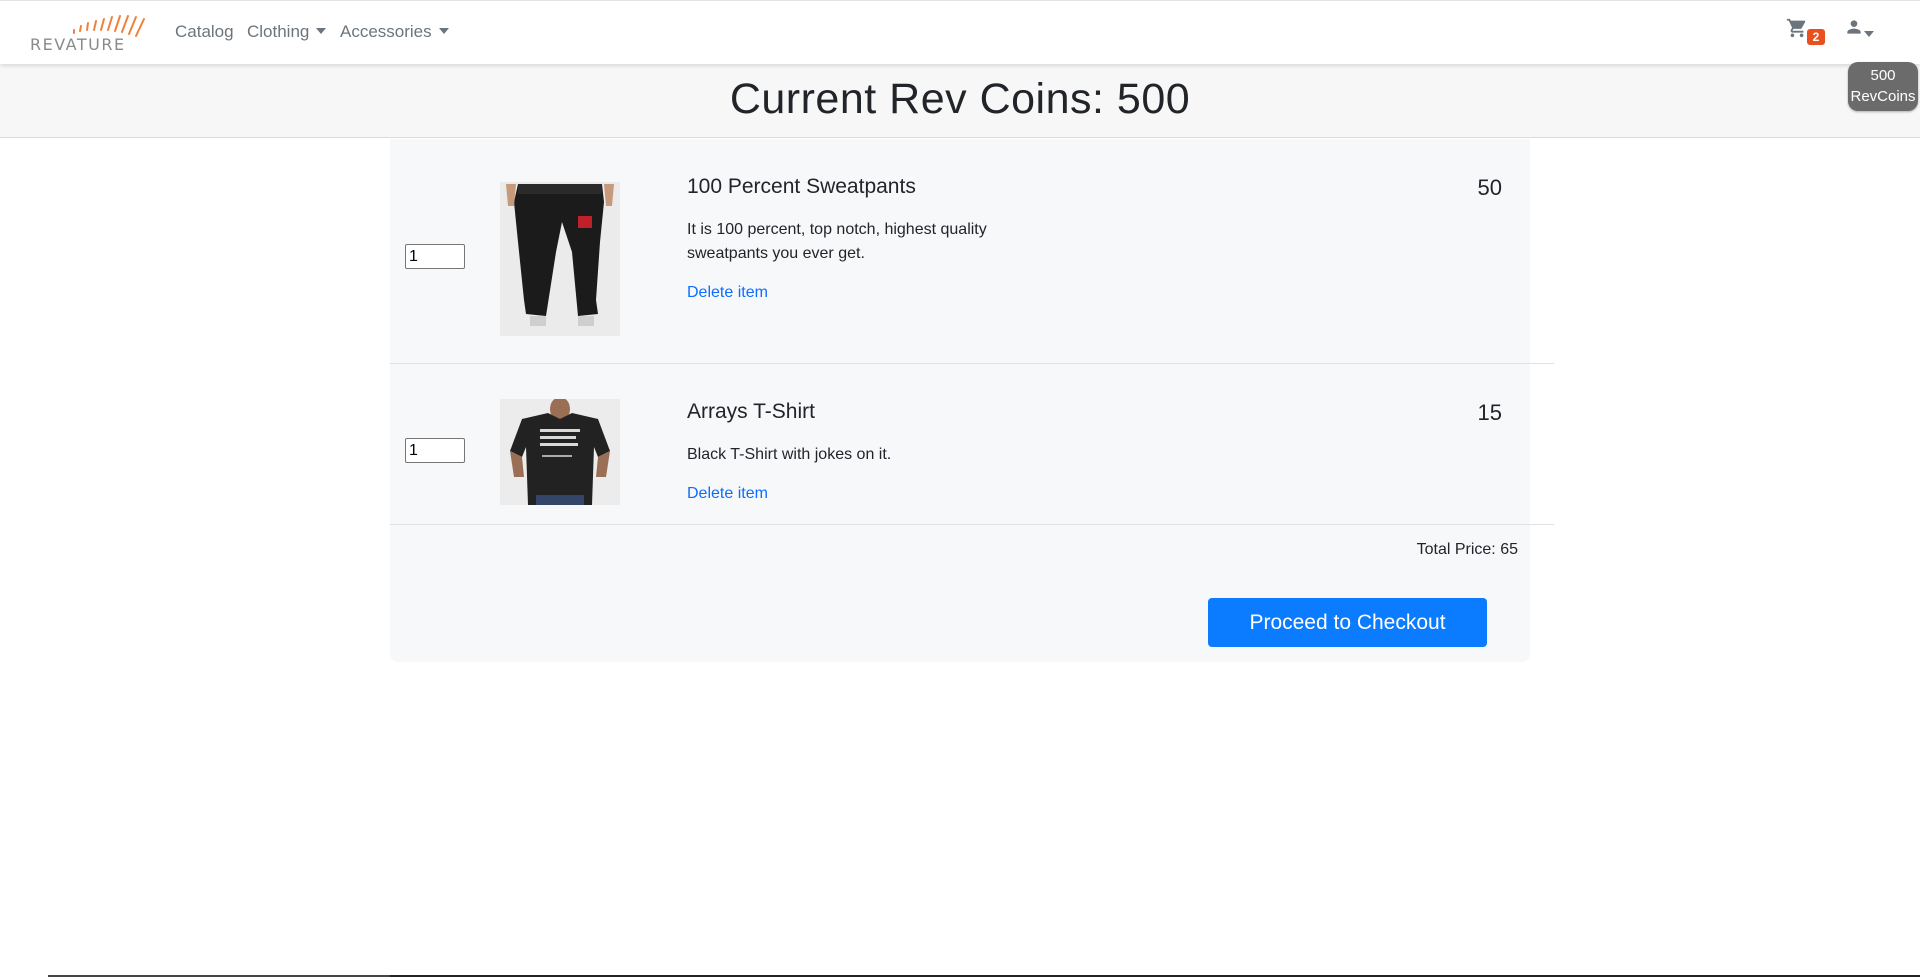  I want to click on item-description: Black T-Shirt with jokes on it., so click(789, 454).